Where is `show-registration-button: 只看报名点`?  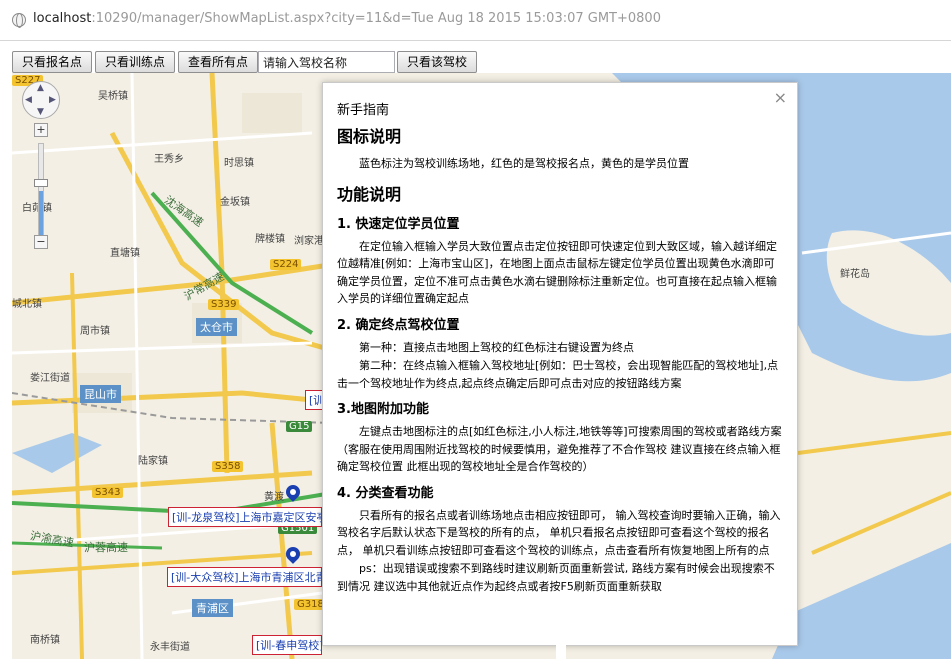
show-registration-button: 只看报名点 is located at coordinates (52, 62).